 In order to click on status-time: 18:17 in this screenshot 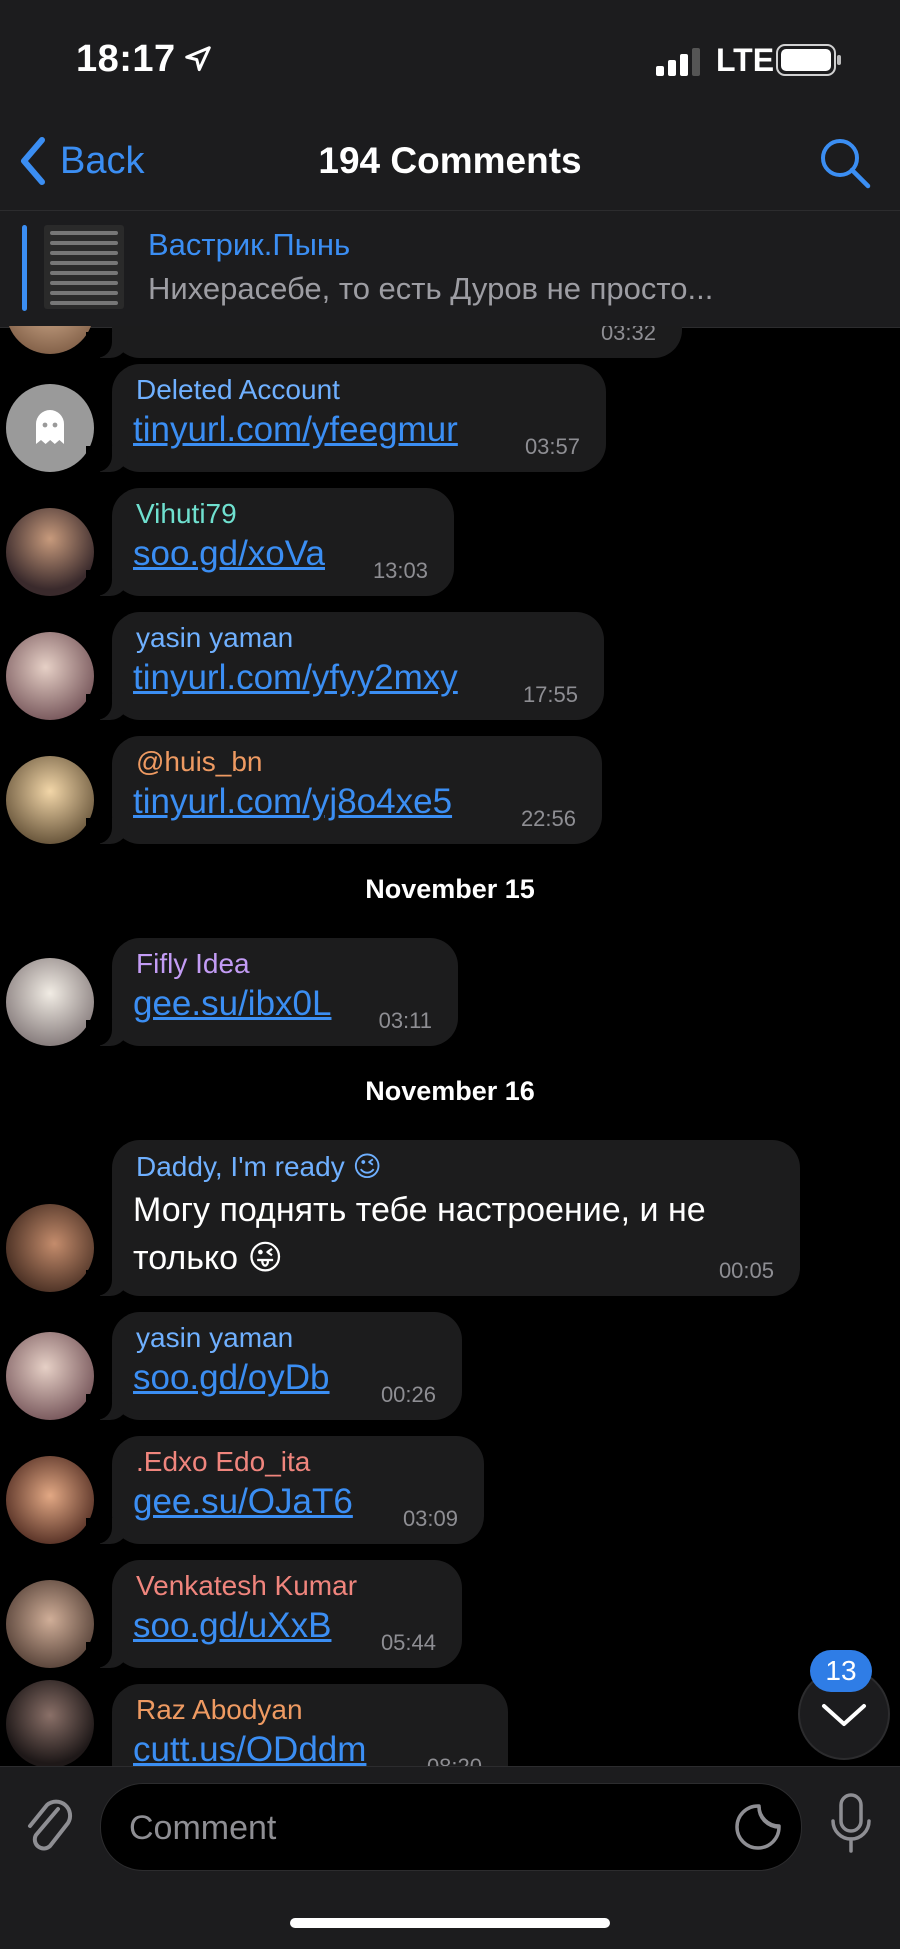, I will do `click(126, 59)`.